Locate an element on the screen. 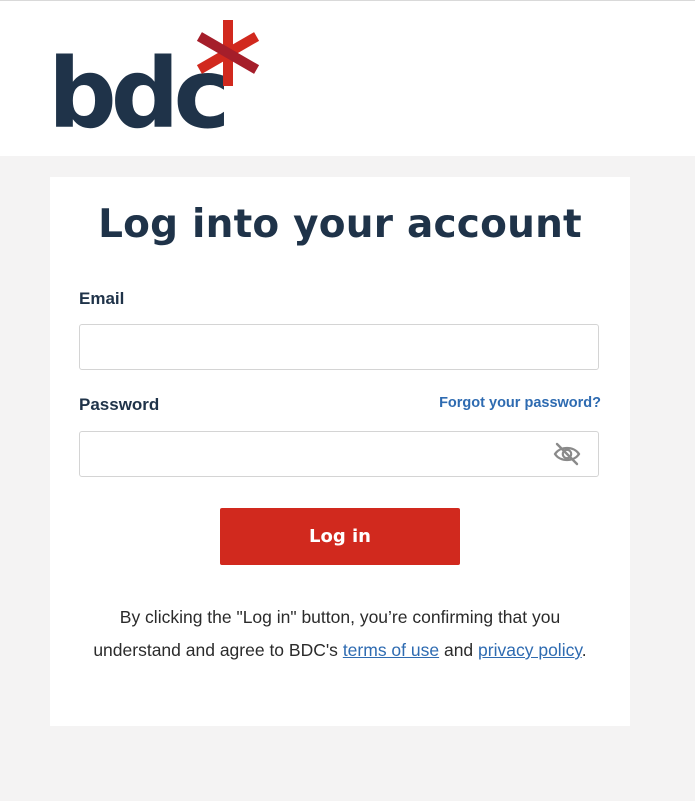 The width and height of the screenshot is (695, 801). bdc-logo: bdc is located at coordinates (155, 76).